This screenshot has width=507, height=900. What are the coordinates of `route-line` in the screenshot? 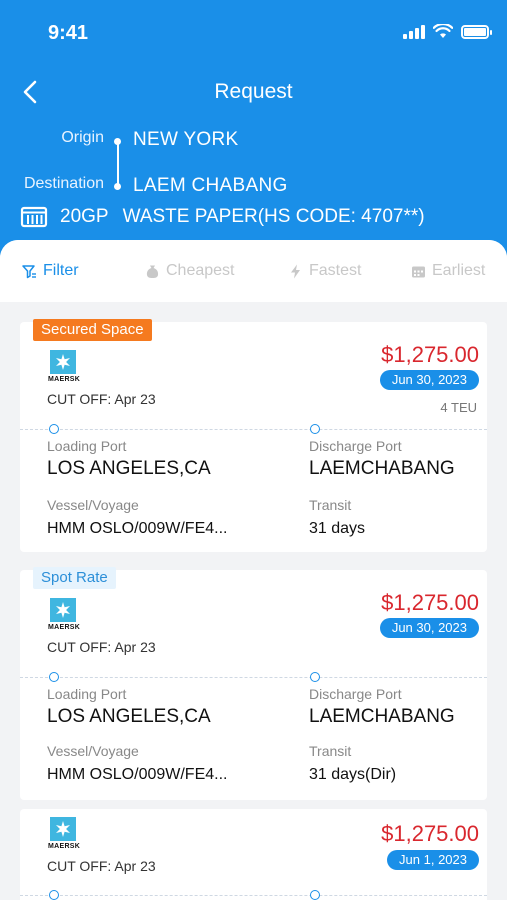 It's located at (118, 164).